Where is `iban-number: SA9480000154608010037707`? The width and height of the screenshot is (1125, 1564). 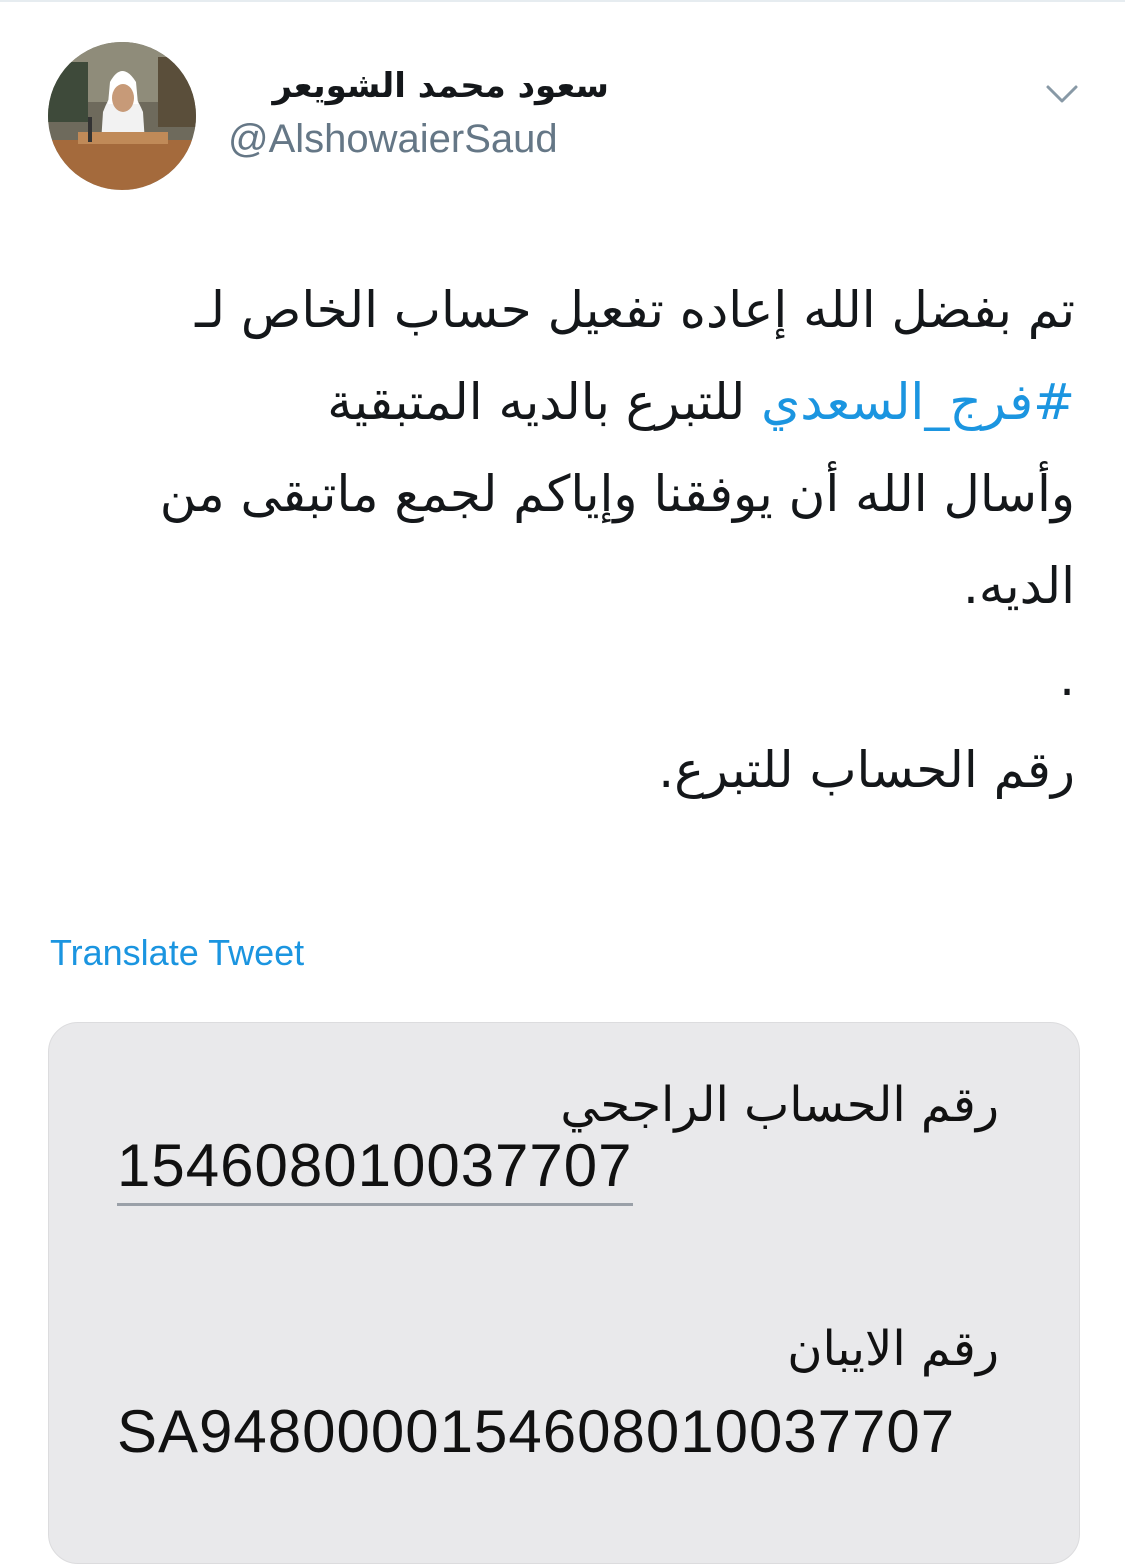
iban-number: SA9480000154608010037707 is located at coordinates (536, 1431).